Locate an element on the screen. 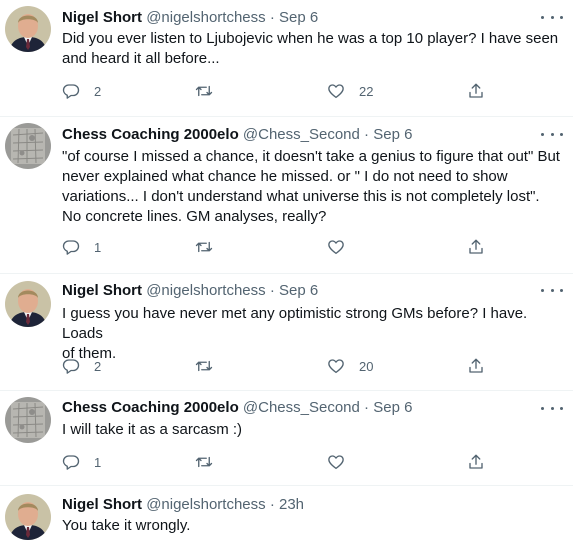 The height and width of the screenshot is (541, 573). like-button: 20 is located at coordinates (350, 366).